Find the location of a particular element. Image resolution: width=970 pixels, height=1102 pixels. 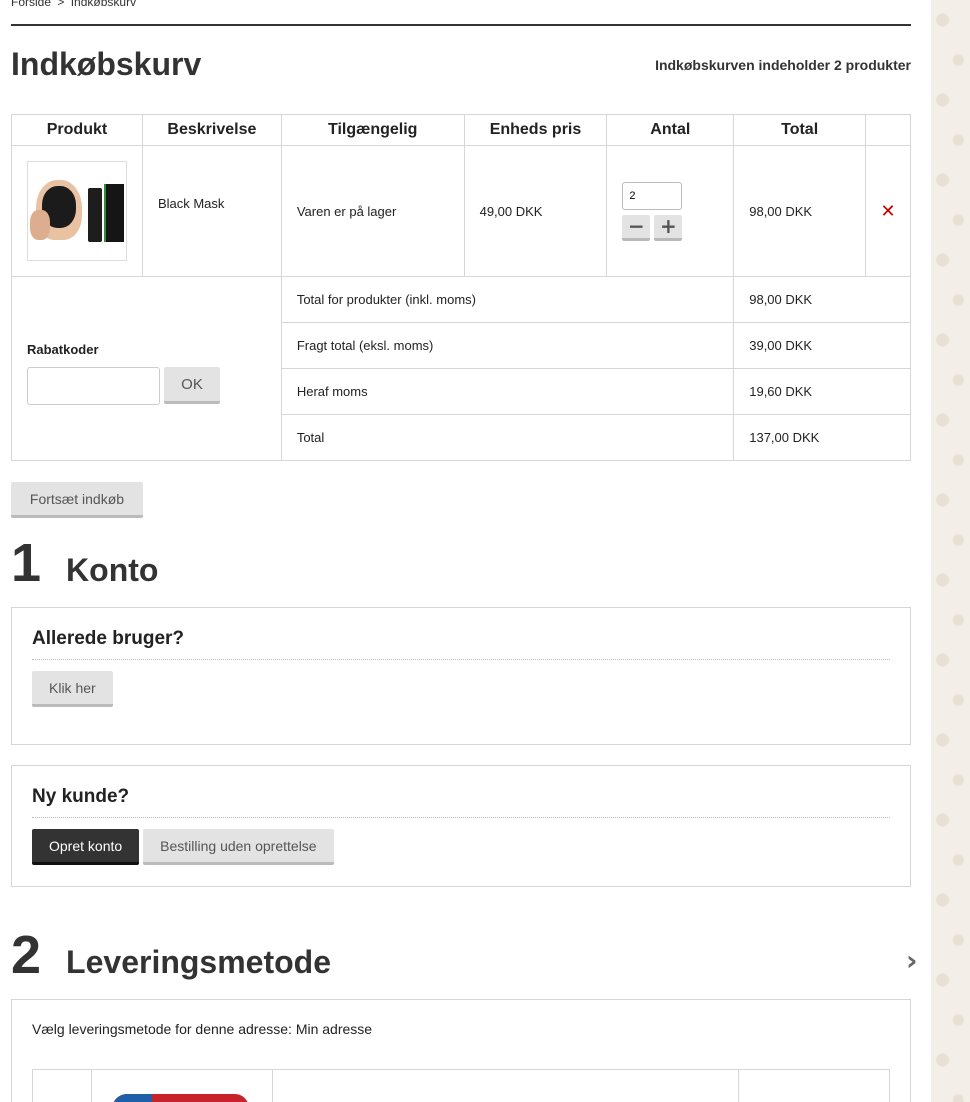

delivery-options-table is located at coordinates (461, 1085).